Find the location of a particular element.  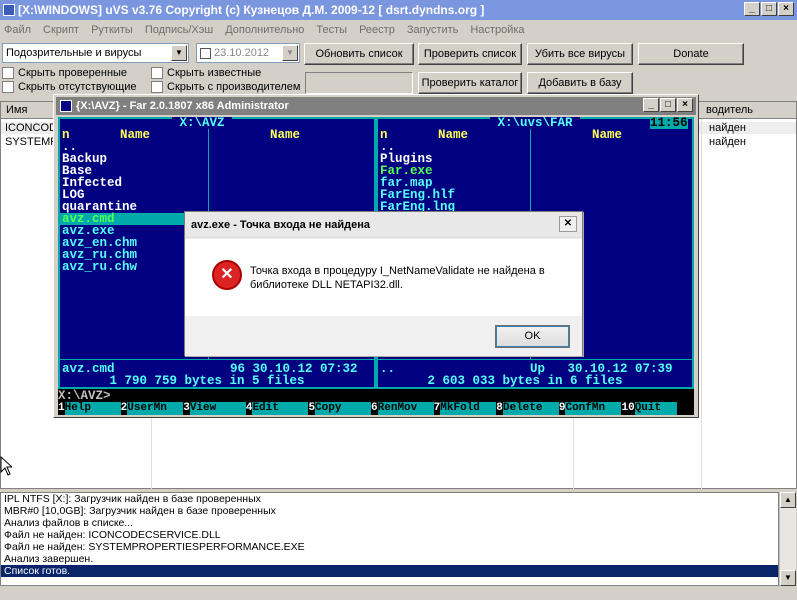

key-confmenu: ConfMn is located at coordinates (593, 408).